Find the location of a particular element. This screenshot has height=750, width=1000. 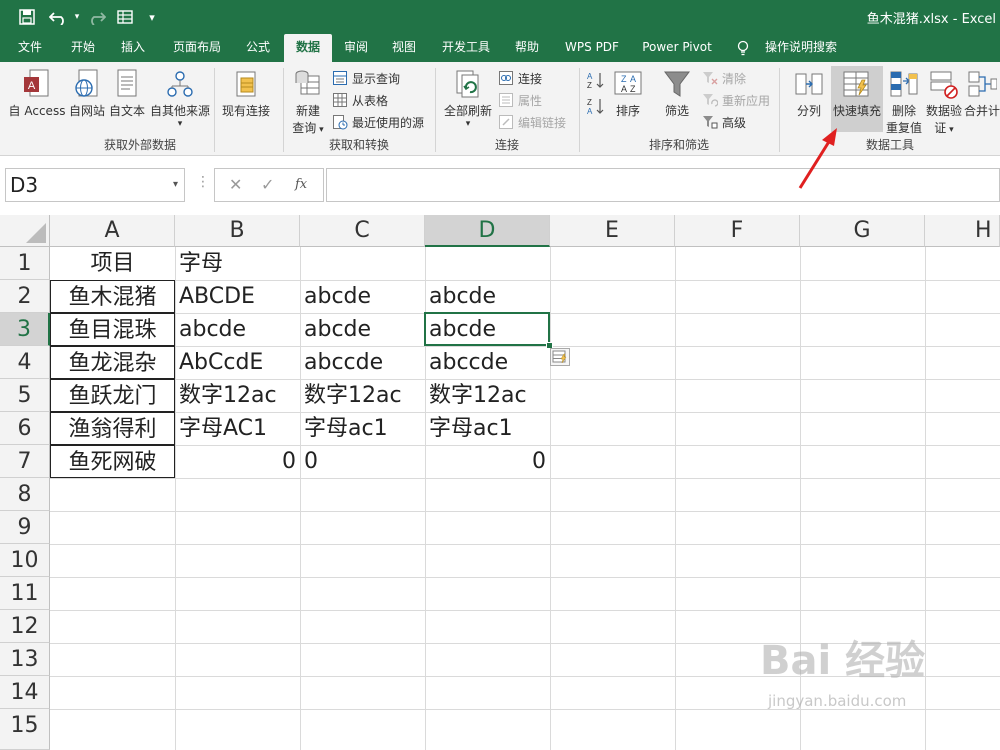

cell-d2: abcde is located at coordinates (487, 296).